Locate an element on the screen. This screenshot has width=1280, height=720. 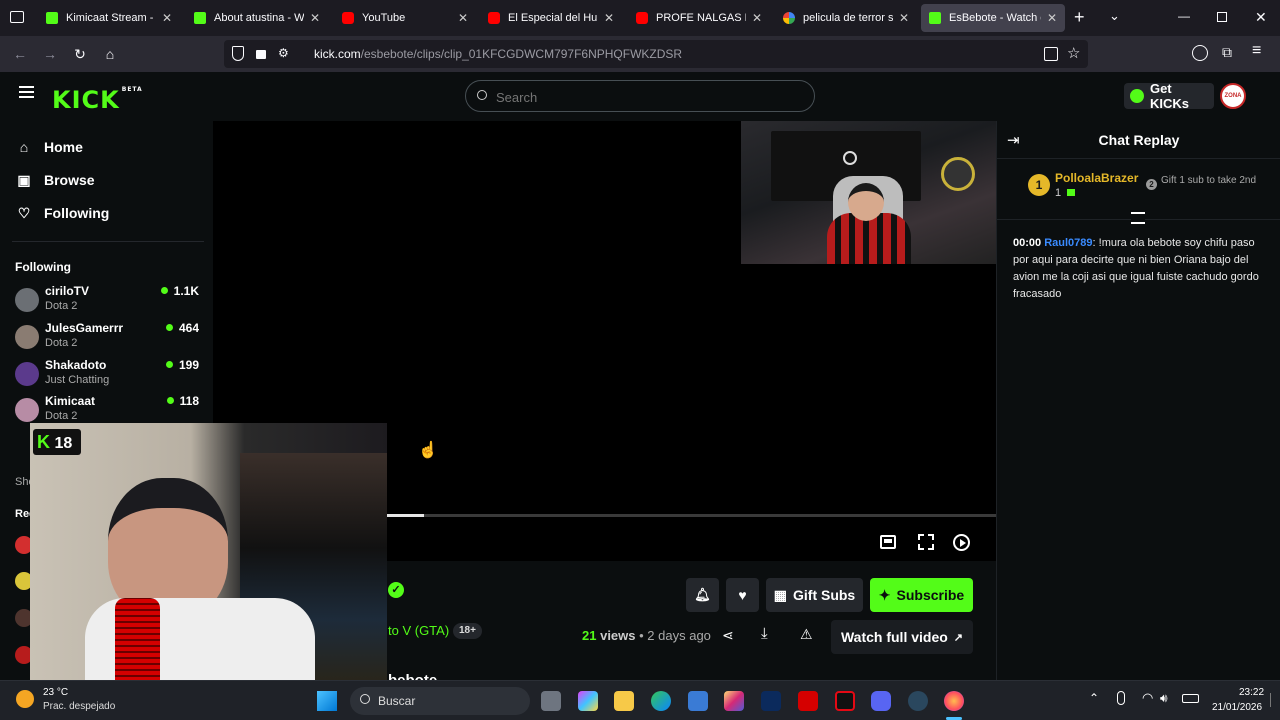
edge-icon is located at coordinates (661, 701).